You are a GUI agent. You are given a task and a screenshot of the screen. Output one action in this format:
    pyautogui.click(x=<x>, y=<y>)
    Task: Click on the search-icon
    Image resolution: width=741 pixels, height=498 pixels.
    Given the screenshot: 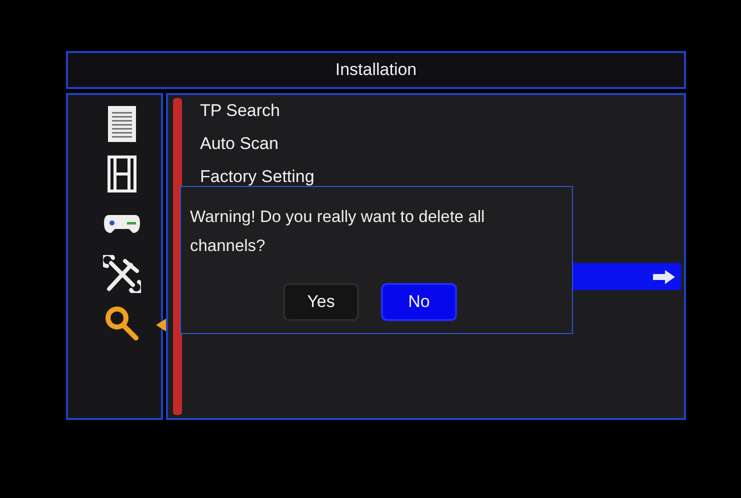 What is the action you would take?
    pyautogui.click(x=121, y=324)
    